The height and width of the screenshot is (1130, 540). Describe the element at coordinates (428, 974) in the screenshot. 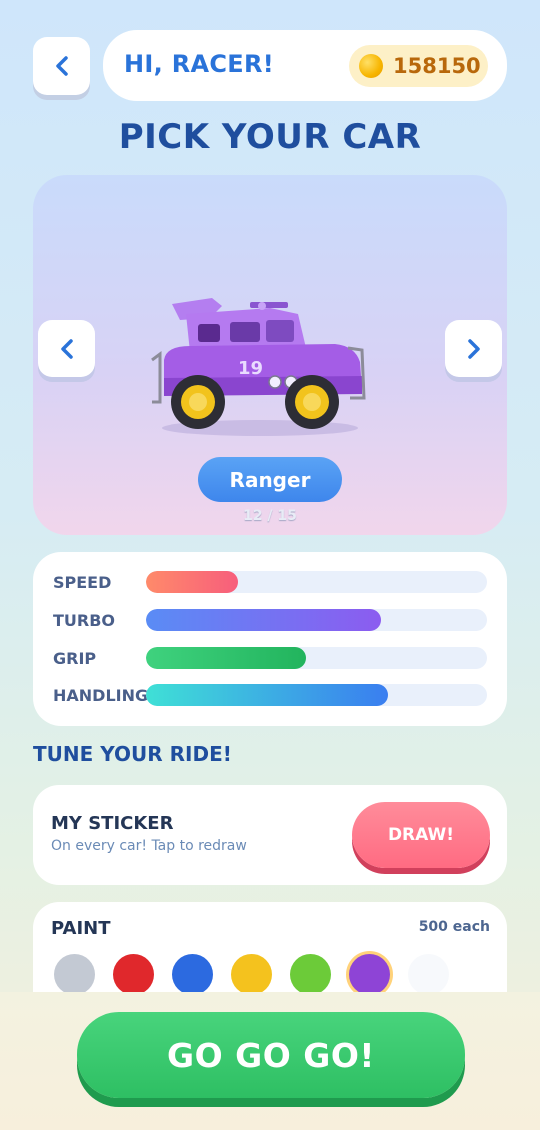

I see `paint-swatch-white` at that location.